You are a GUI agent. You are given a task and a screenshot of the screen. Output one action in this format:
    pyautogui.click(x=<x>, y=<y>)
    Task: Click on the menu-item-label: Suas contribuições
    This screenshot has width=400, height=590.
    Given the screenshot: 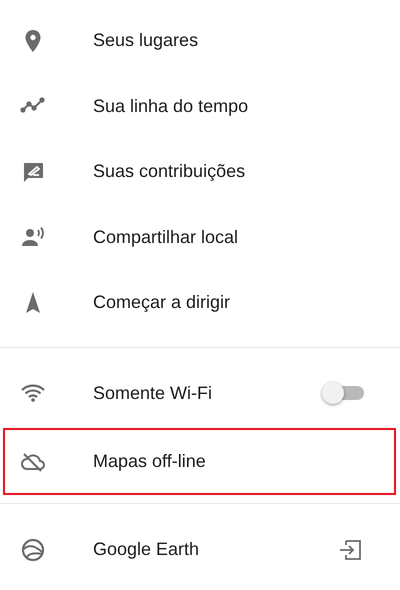 What is the action you would take?
    pyautogui.click(x=228, y=172)
    